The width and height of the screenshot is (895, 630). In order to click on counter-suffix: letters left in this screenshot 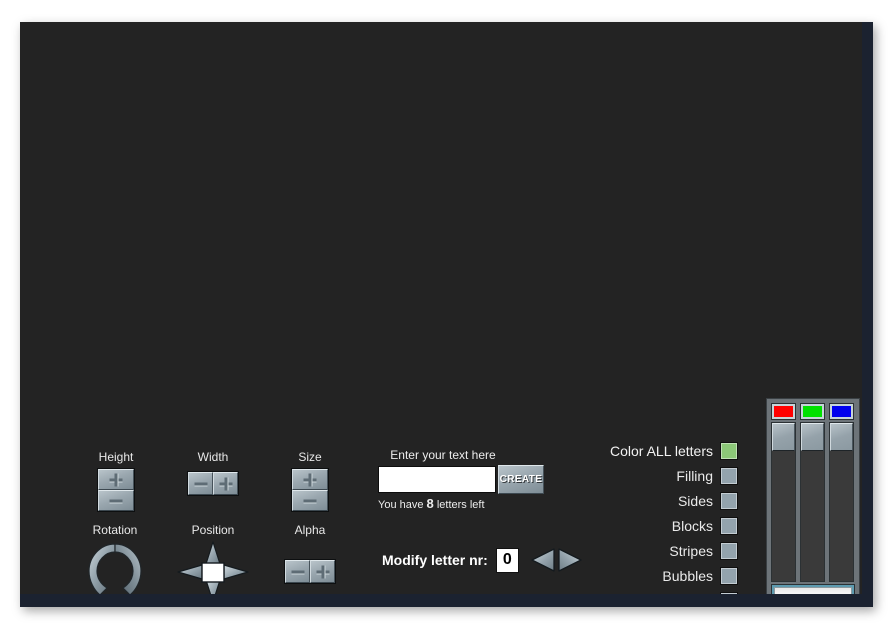, I will do `click(460, 505)`.